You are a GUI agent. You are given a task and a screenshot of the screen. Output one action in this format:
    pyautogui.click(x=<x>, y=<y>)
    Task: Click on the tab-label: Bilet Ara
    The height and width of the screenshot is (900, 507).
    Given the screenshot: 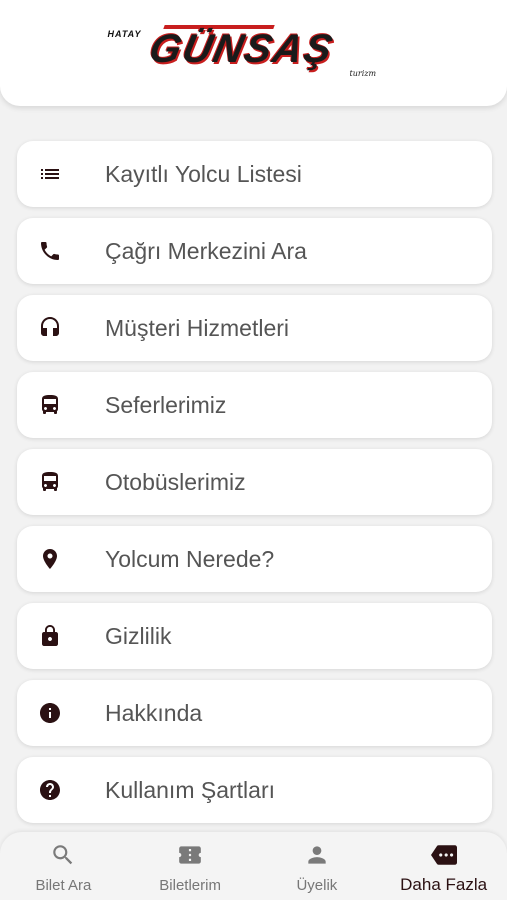 What is the action you would take?
    pyautogui.click(x=63, y=885)
    